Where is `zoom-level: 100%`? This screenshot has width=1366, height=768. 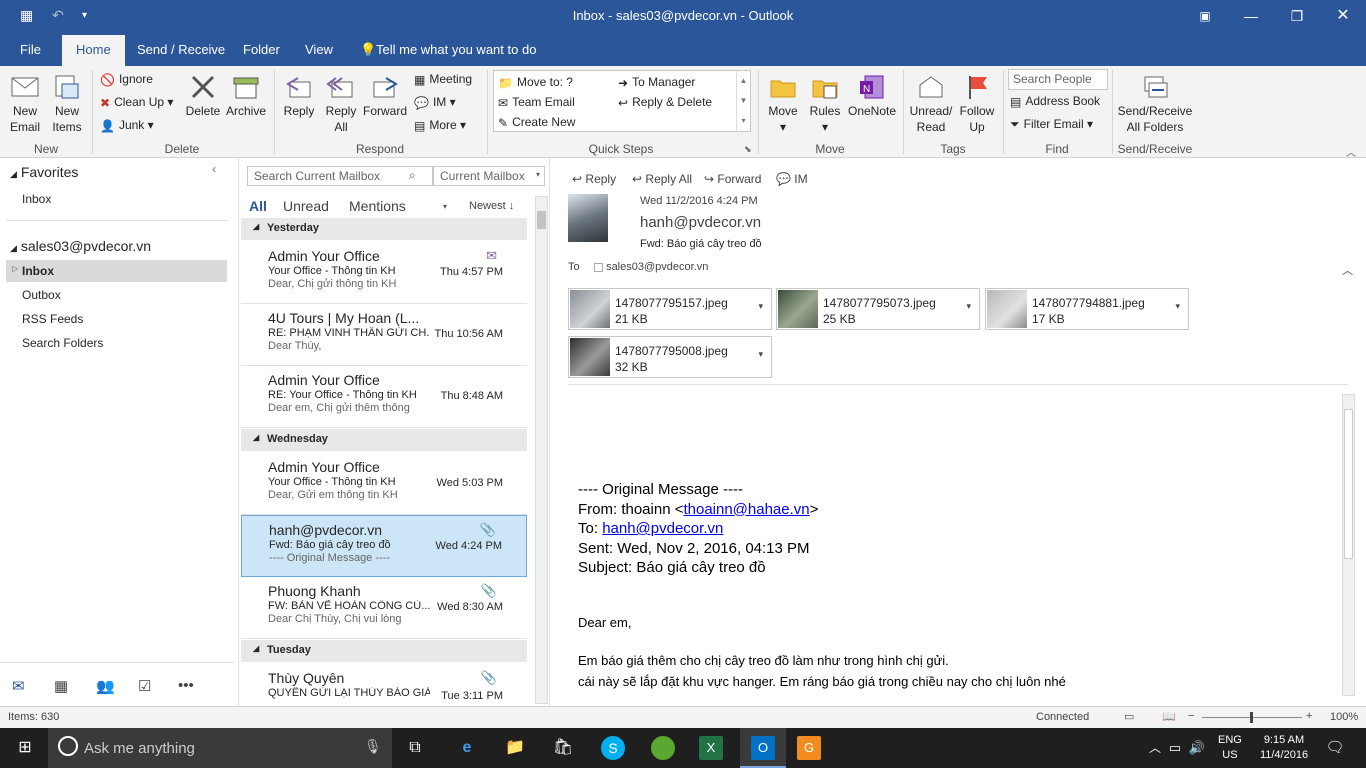
zoom-level: 100% is located at coordinates (1344, 717).